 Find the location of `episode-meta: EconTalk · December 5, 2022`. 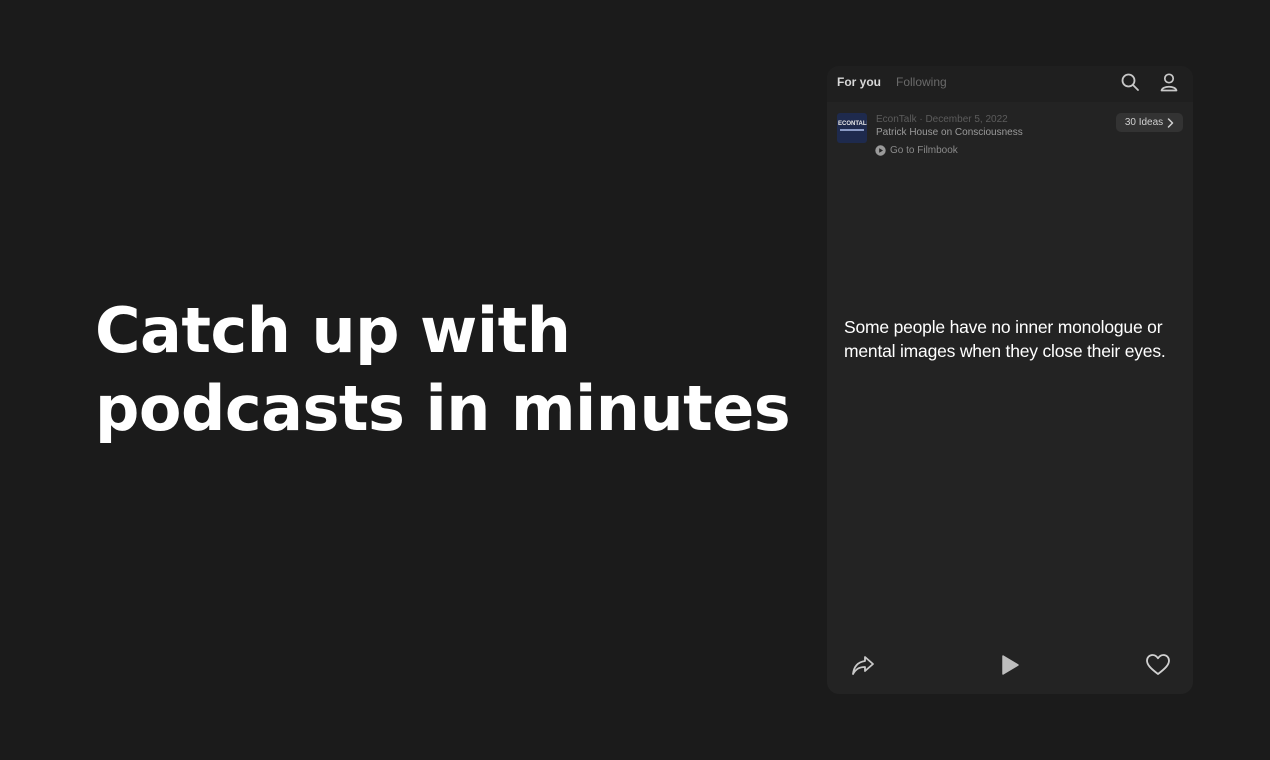

episode-meta: EconTalk · December 5, 2022 is located at coordinates (942, 119).